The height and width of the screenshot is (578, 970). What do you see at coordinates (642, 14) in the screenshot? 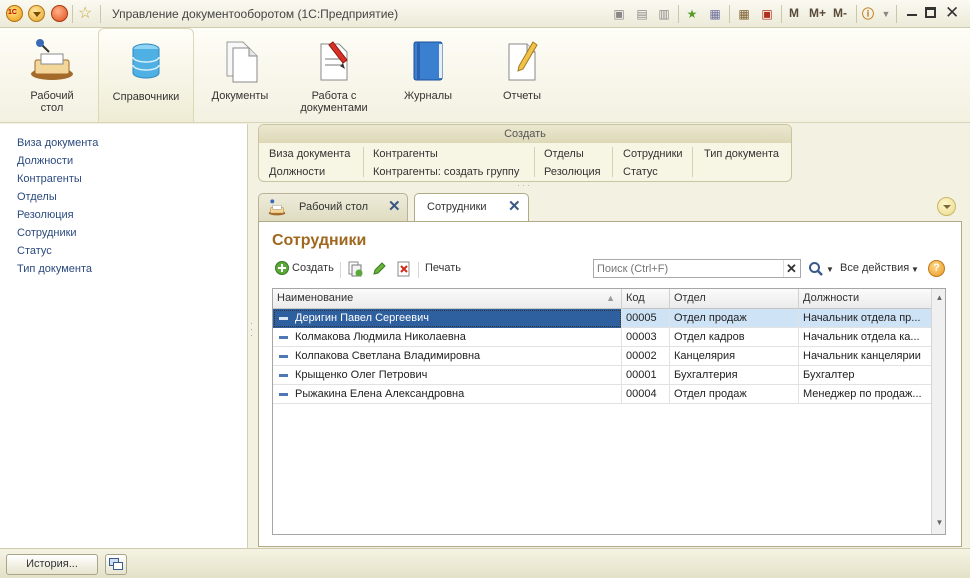
I see `print-icon: ▤` at bounding box center [642, 14].